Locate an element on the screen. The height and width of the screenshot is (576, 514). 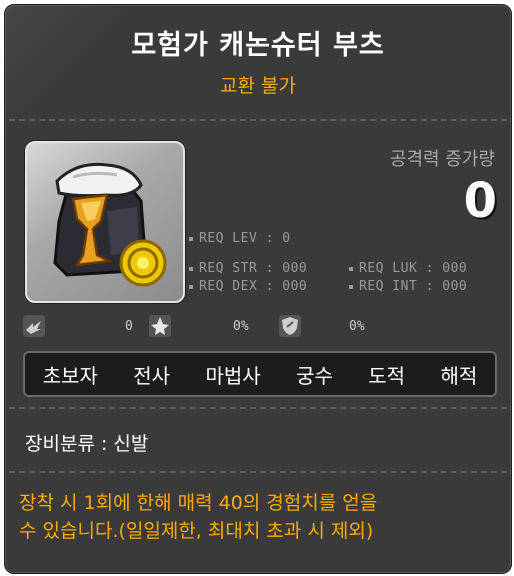
job-beginner: 초보자 is located at coordinates (70, 375).